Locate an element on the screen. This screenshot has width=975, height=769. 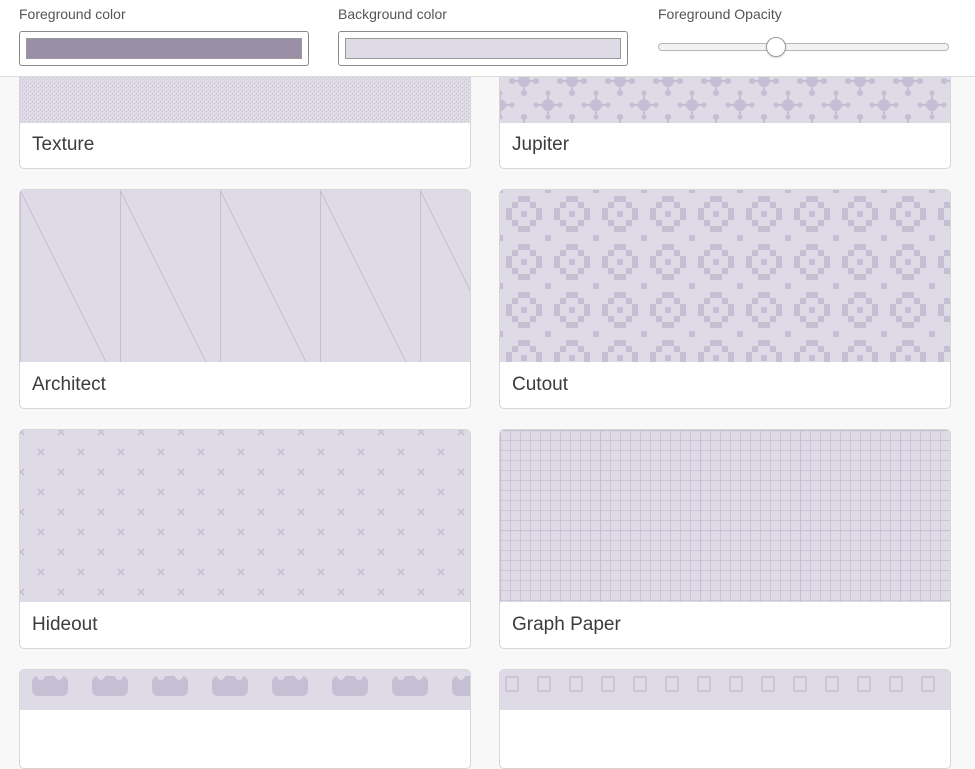
background-color-swatch is located at coordinates (483, 48).